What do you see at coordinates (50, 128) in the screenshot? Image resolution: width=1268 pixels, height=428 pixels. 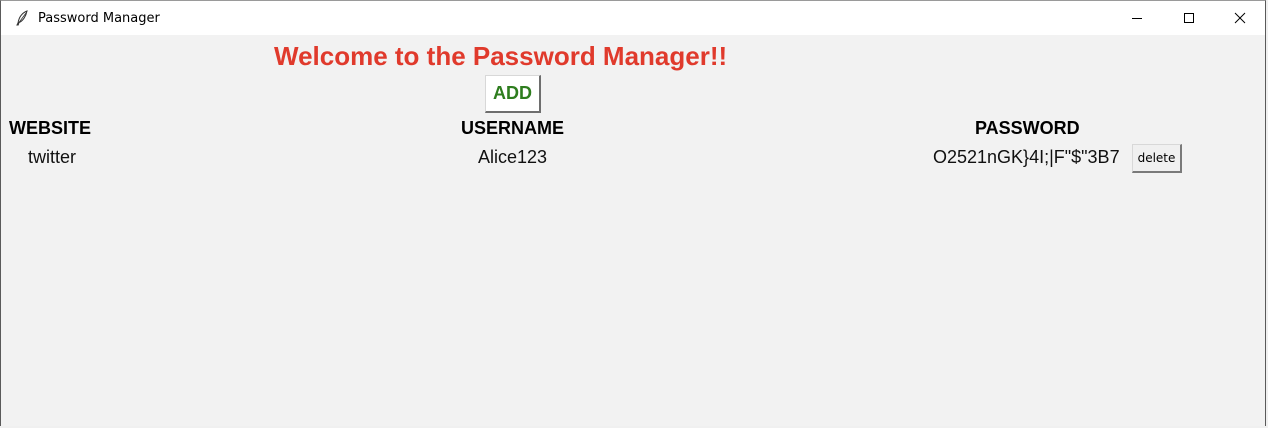 I see `column-header-website: WEBSITE` at bounding box center [50, 128].